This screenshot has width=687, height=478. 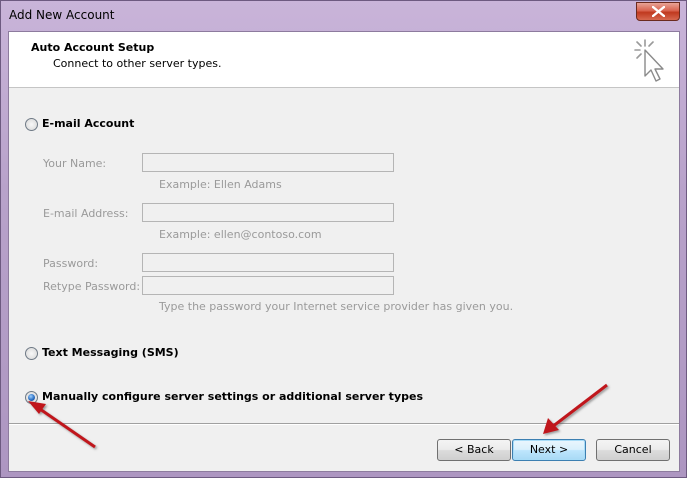 I want to click on annotation-arrows, so click(x=318, y=416).